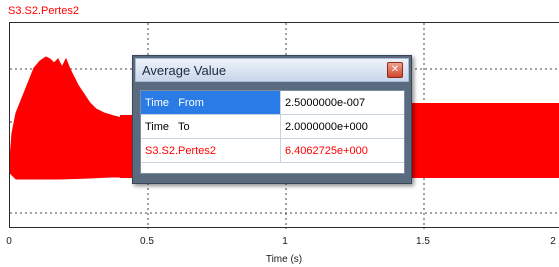 Image resolution: width=559 pixels, height=267 pixels. Describe the element at coordinates (272, 70) in the screenshot. I see `dialog-titlebar: Average Value ✕` at that location.